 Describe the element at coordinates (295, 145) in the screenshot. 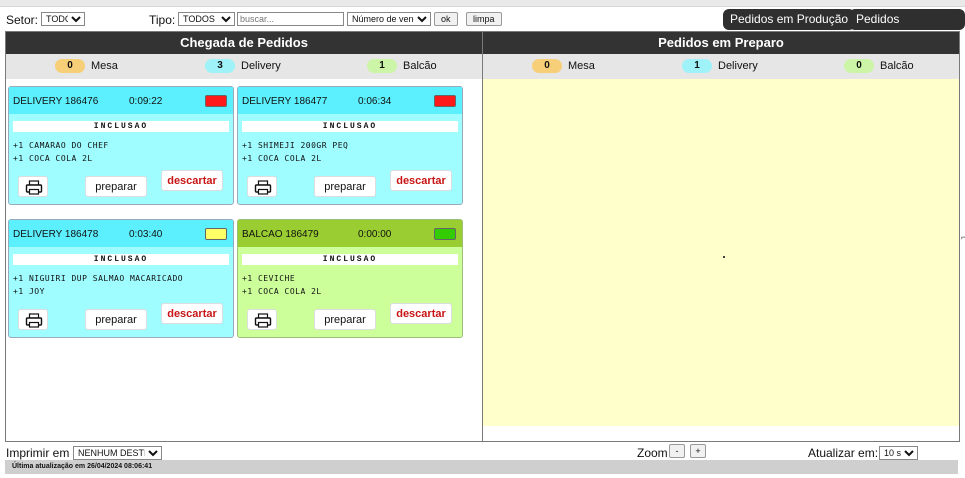

I see `order-item: +1 SHIMEJI 200GR PEQ` at that location.